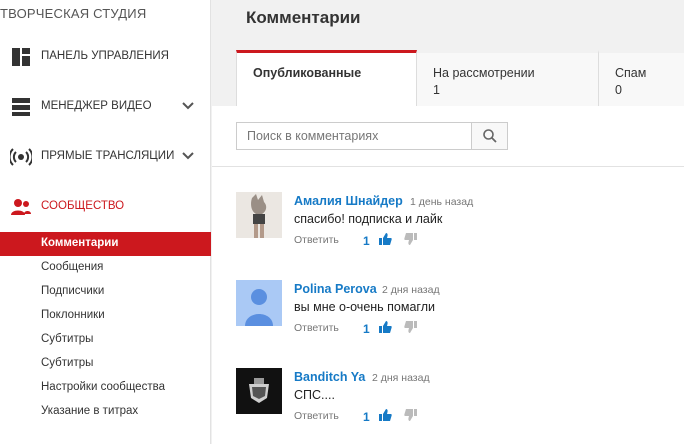 This screenshot has height=444, width=684. What do you see at coordinates (484, 73) in the screenshot?
I see `tab-label: На рассмотрении` at bounding box center [484, 73].